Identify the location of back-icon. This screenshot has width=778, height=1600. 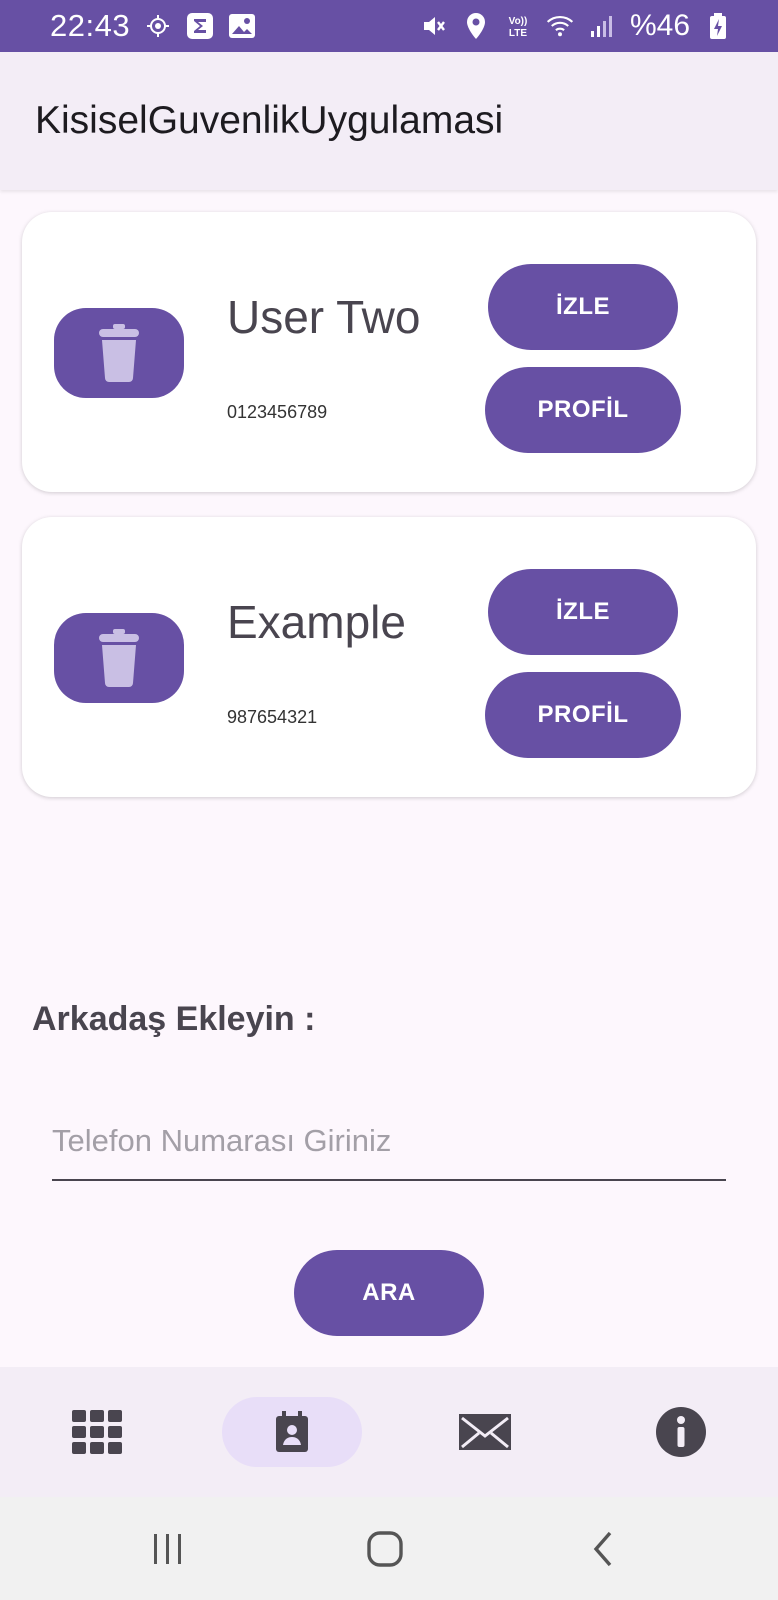
(602, 1549).